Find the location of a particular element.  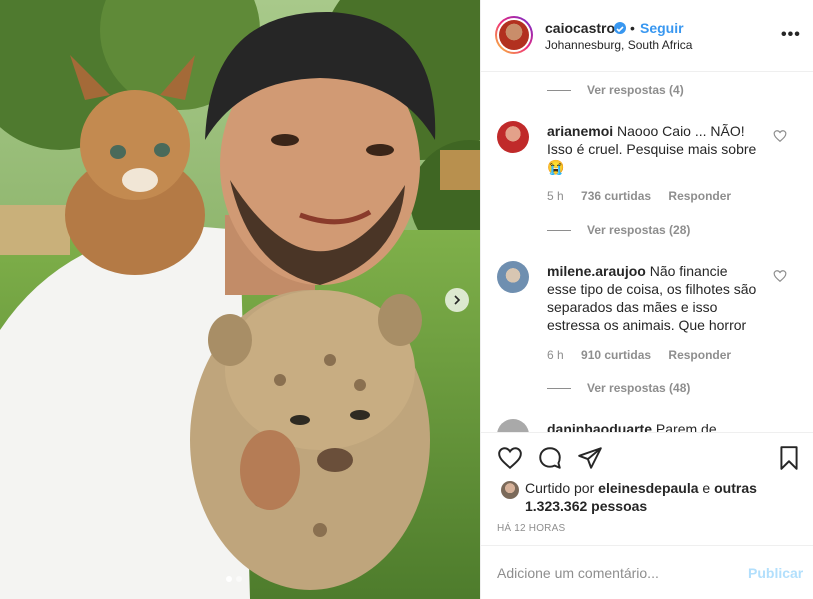

comment-username: daninhaoduarte is located at coordinates (599, 426).